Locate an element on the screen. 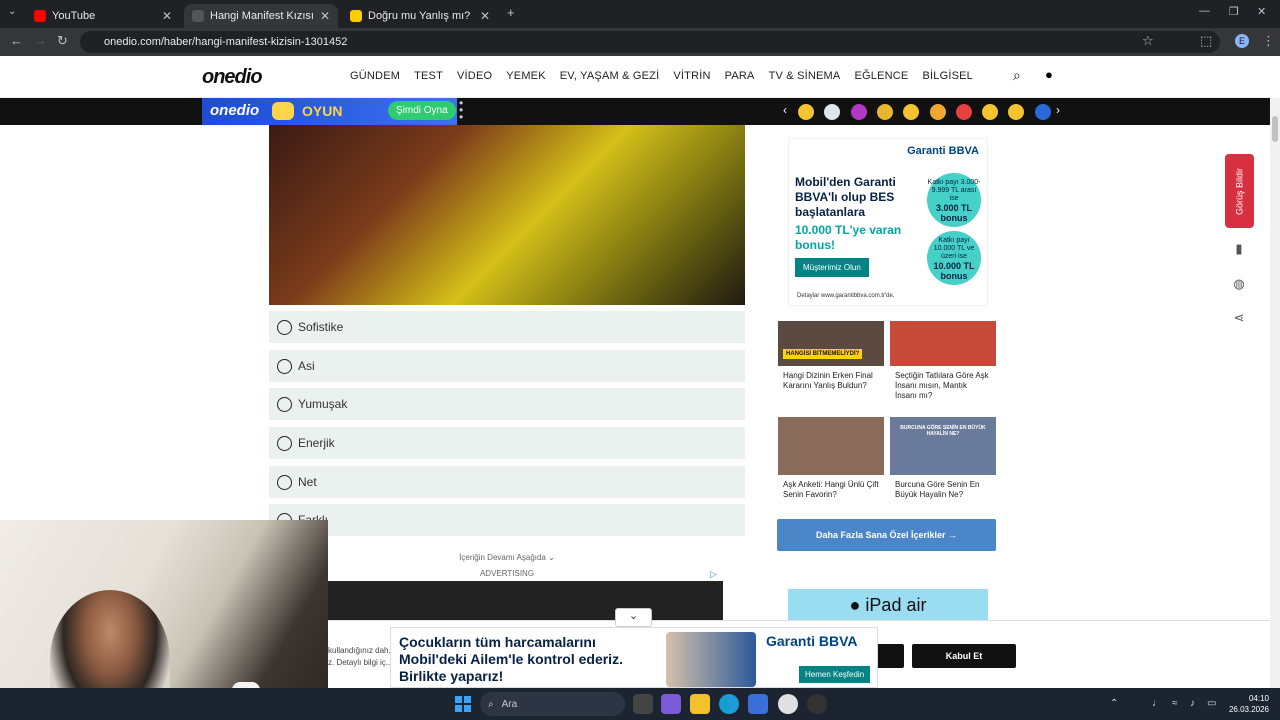 The width and height of the screenshot is (1280, 720). accept-cookies-button: Kabul Et is located at coordinates (964, 656).